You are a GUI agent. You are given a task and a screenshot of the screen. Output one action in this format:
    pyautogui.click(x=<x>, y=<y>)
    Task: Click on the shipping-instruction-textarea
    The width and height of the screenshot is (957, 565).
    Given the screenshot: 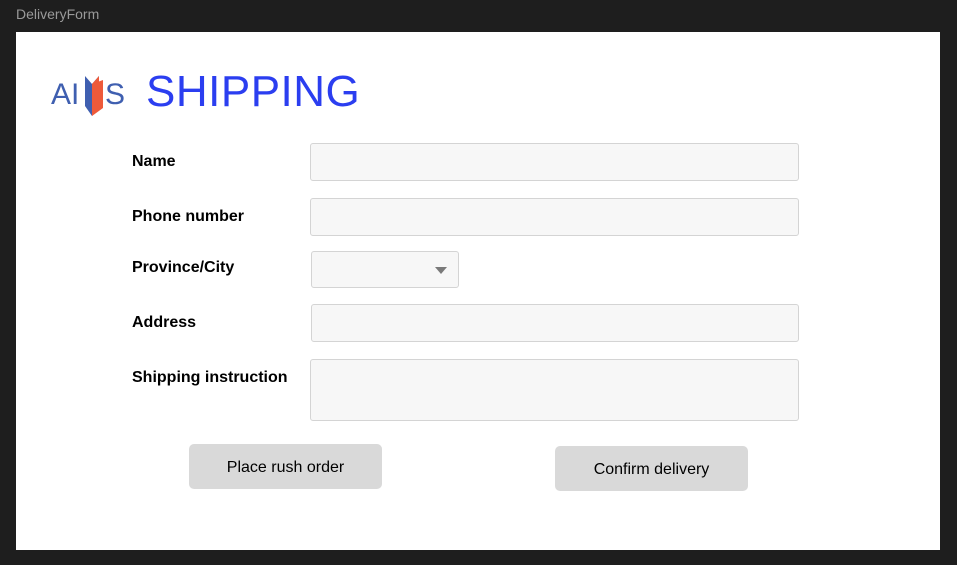 What is the action you would take?
    pyautogui.click(x=554, y=390)
    